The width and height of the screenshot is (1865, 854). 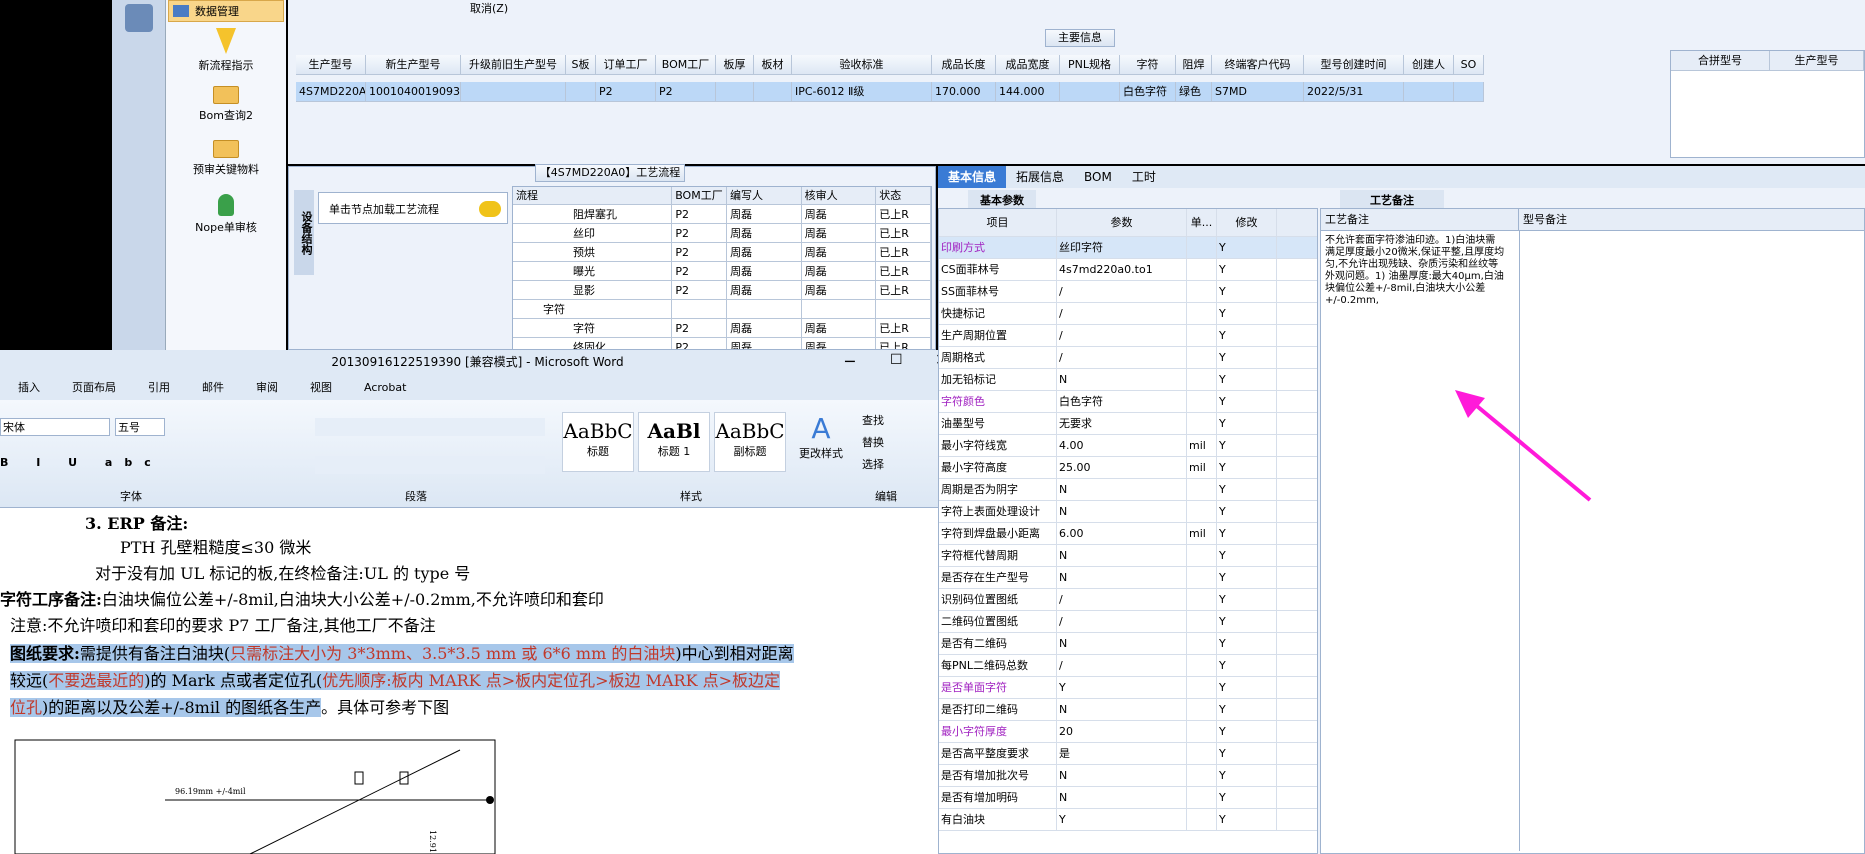 I want to click on table-row: 是否单面字符 Y Y, so click(x=1128, y=688).